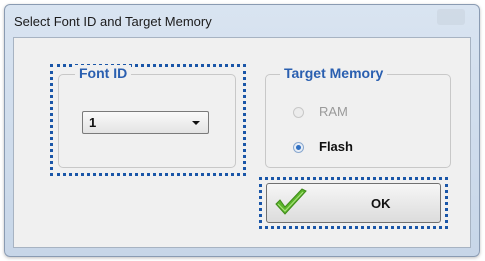 Image resolution: width=485 pixels, height=261 pixels. I want to click on ram-radio, so click(298, 112).